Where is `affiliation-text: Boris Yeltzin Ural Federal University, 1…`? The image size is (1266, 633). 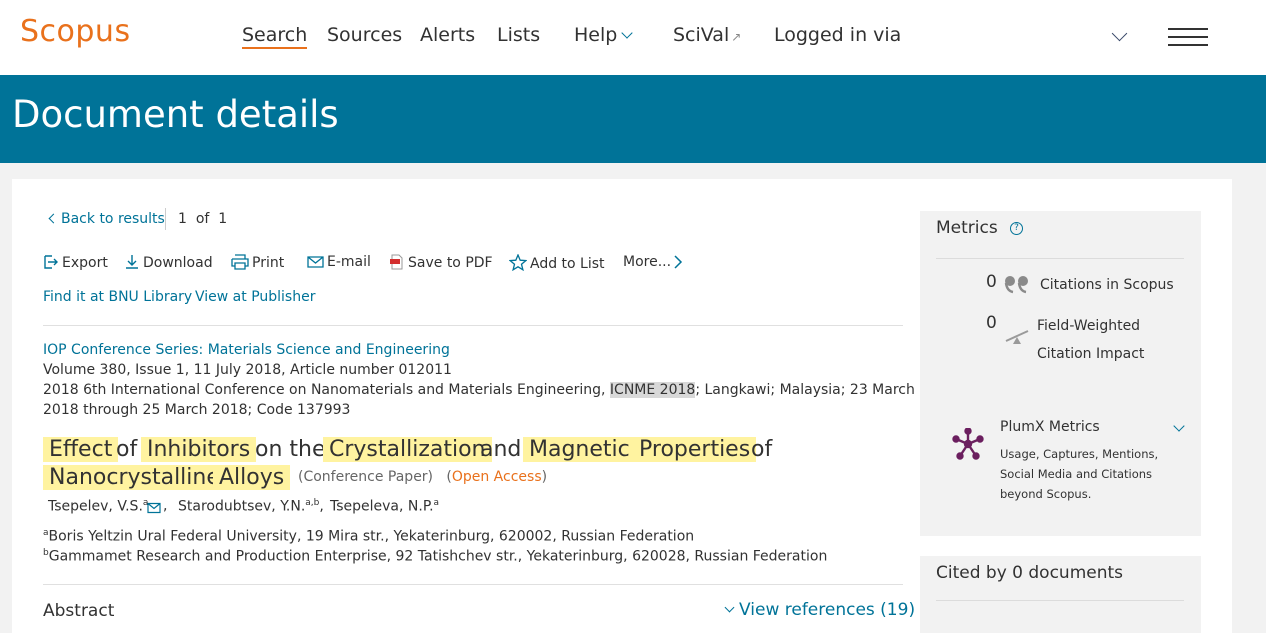
affiliation-text: Boris Yeltzin Ural Federal University, 1… is located at coordinates (371, 536).